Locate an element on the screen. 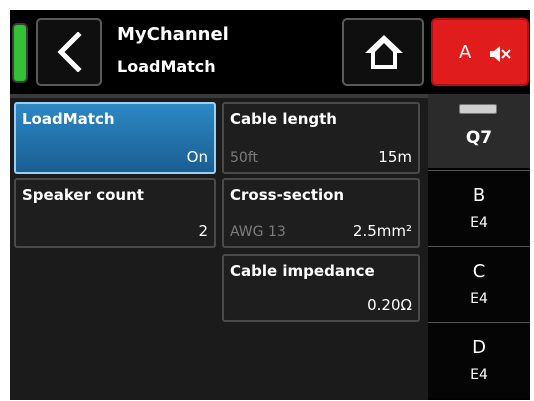 Image resolution: width=534 pixels, height=401 pixels. status-led is located at coordinates (20, 53).